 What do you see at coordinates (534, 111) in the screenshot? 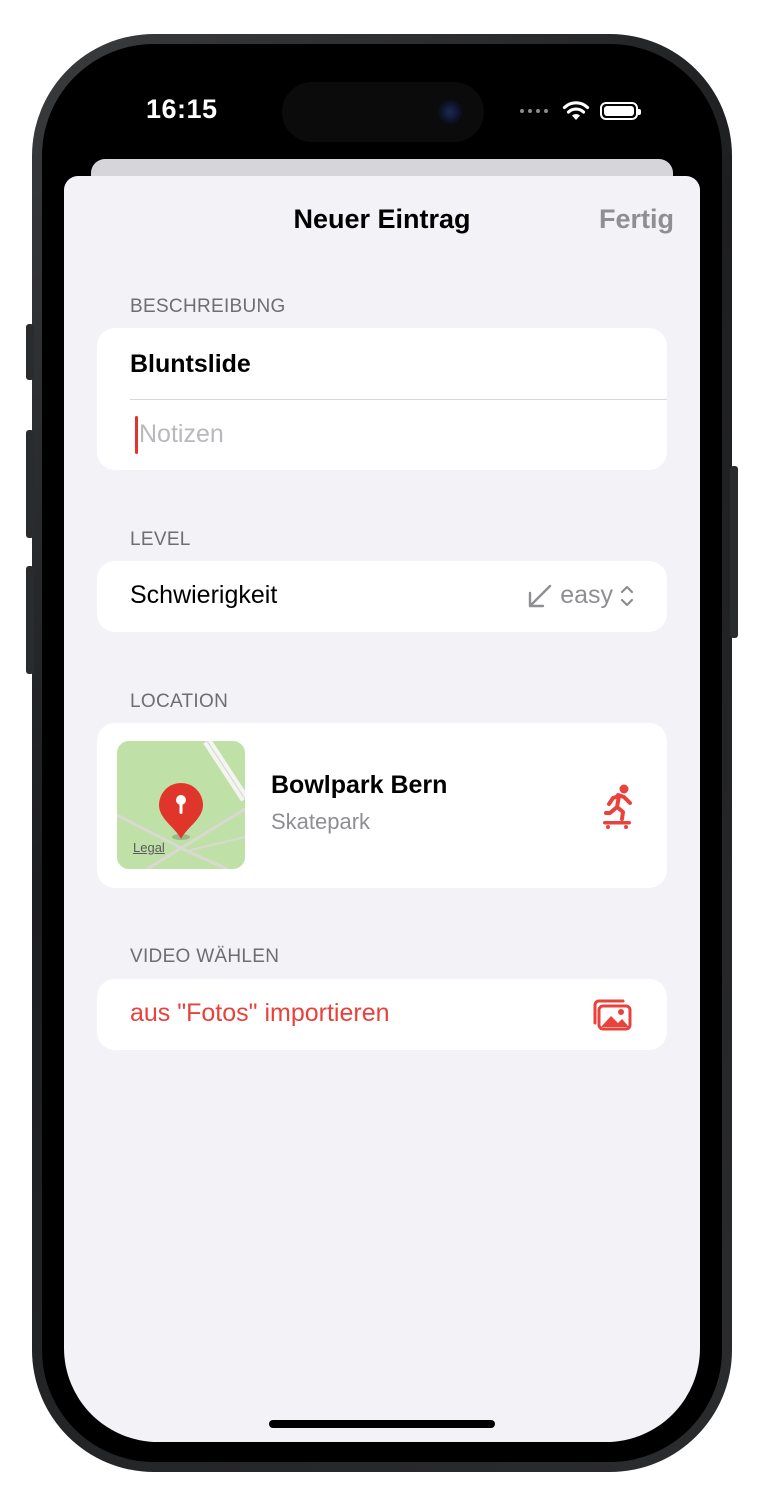
I see `signal-dots-icon` at bounding box center [534, 111].